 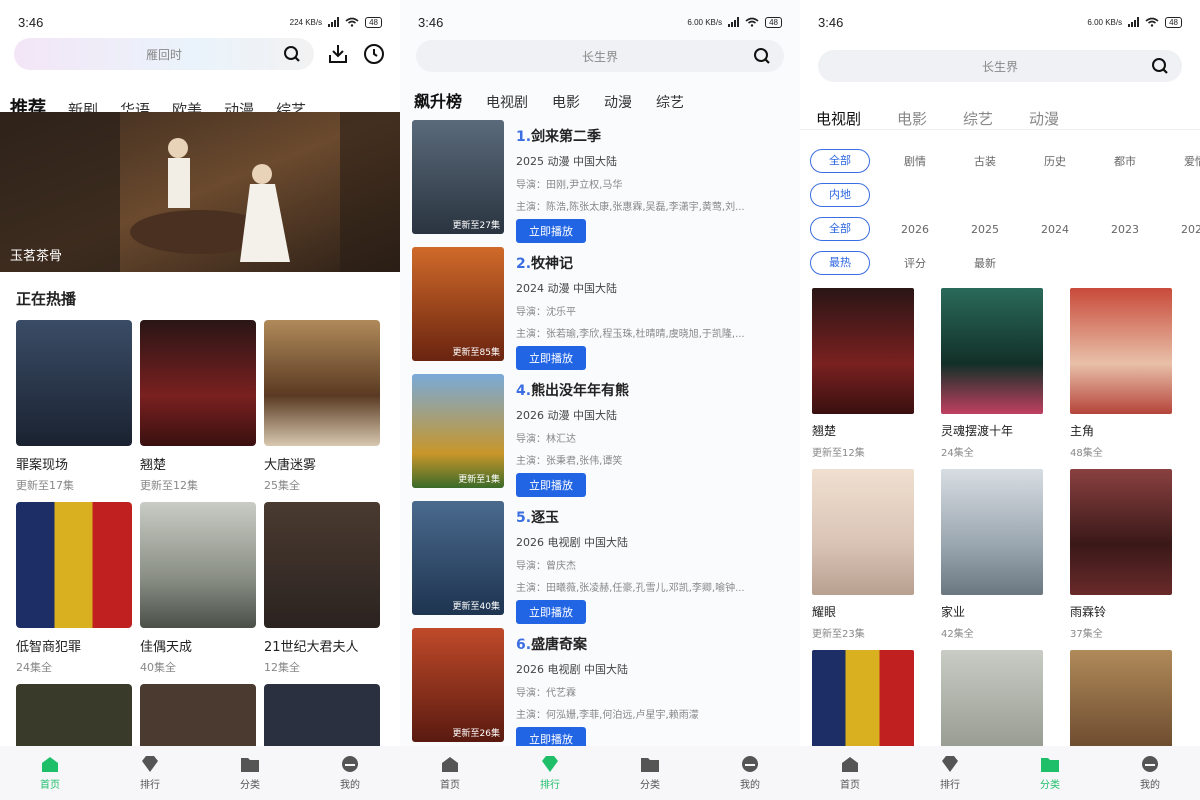 I want to click on media-card: 21世纪大君夫人 12集全, so click(x=322, y=588).